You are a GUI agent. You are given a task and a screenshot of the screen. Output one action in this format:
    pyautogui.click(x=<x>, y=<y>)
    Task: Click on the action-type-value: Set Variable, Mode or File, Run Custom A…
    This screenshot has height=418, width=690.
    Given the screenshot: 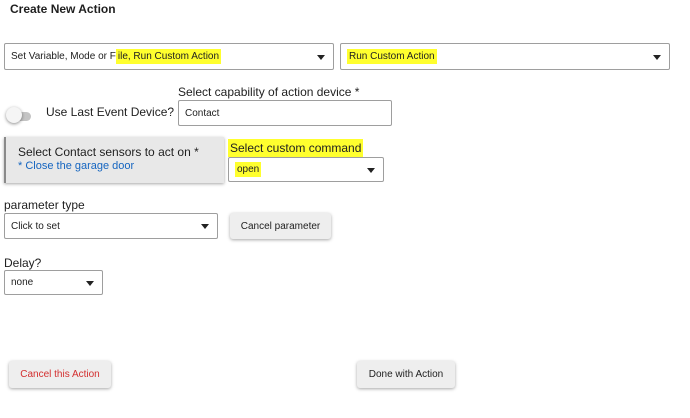 What is the action you would take?
    pyautogui.click(x=116, y=56)
    